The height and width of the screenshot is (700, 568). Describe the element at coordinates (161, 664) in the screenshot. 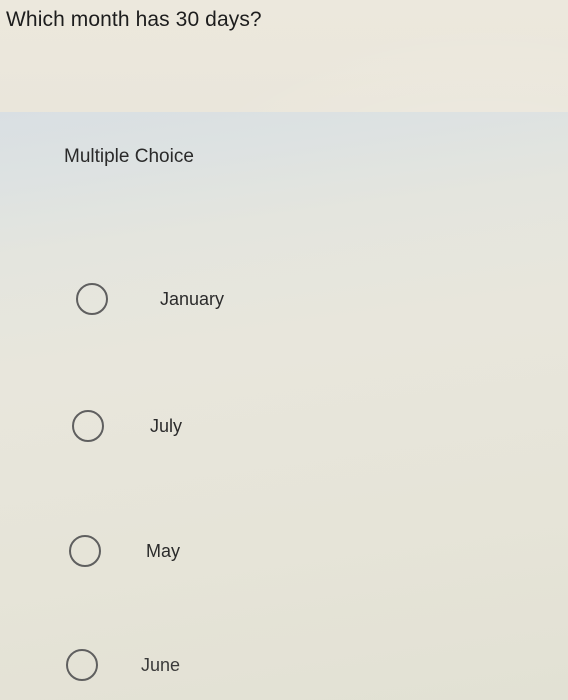

I see `option-label: June` at that location.